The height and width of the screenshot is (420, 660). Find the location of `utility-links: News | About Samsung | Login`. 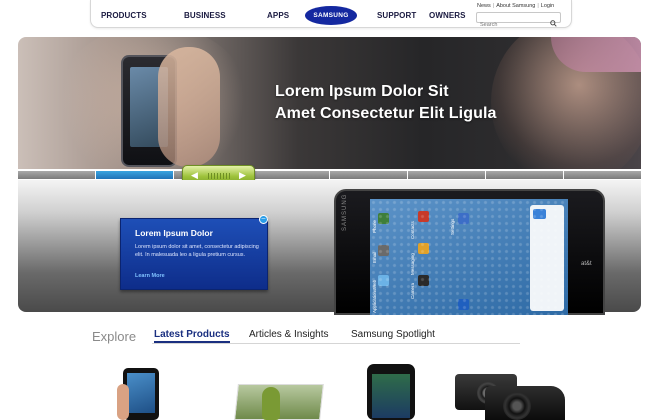

utility-links: News | About Samsung | Login is located at coordinates (516, 6).